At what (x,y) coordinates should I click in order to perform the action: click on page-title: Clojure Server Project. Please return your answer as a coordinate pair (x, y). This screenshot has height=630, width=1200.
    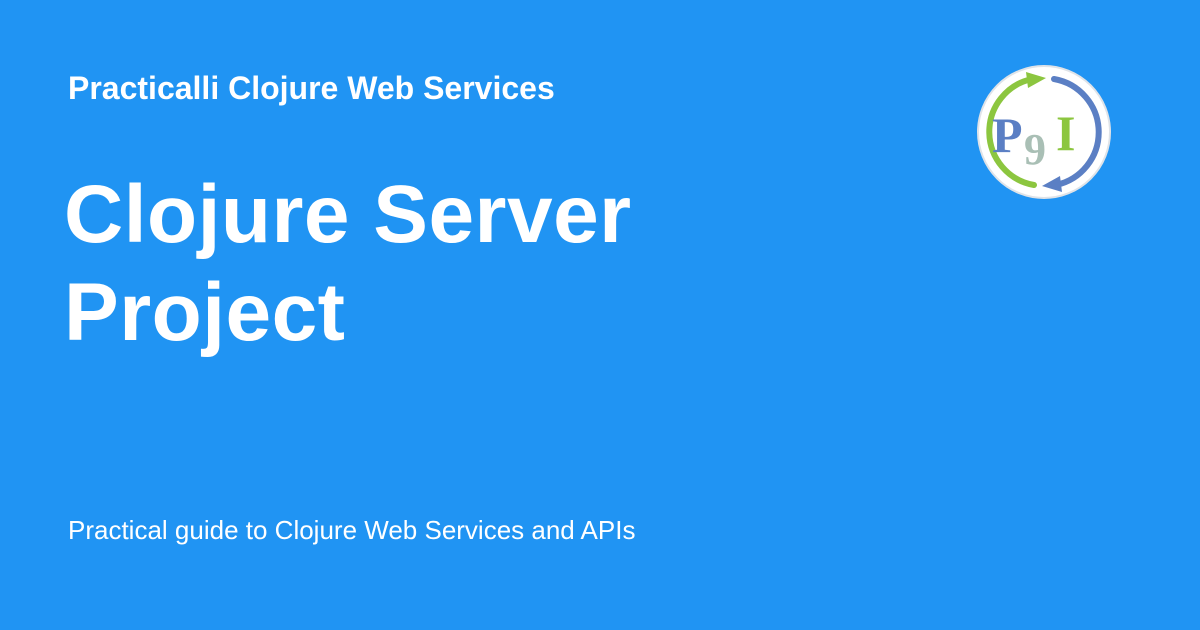
    Looking at the image, I should click on (348, 263).